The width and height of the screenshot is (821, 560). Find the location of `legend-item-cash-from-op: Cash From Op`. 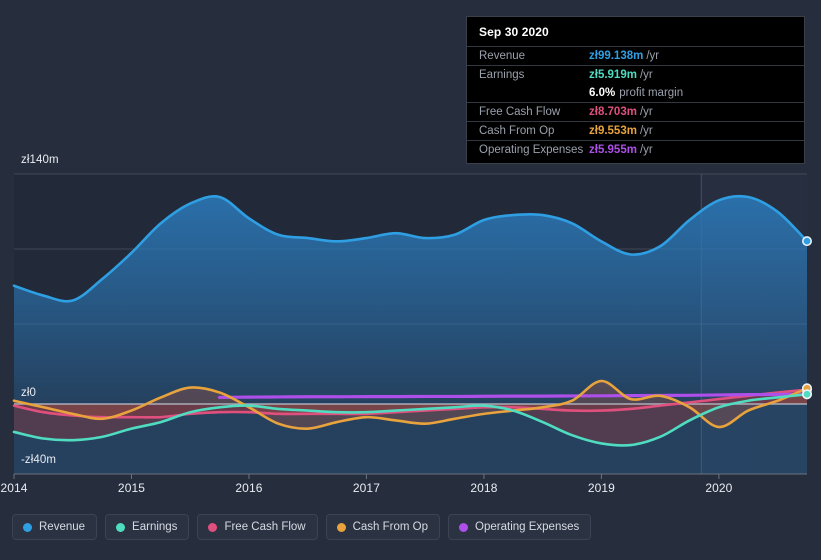

legend-item-cash-from-op: Cash From Op is located at coordinates (383, 527).